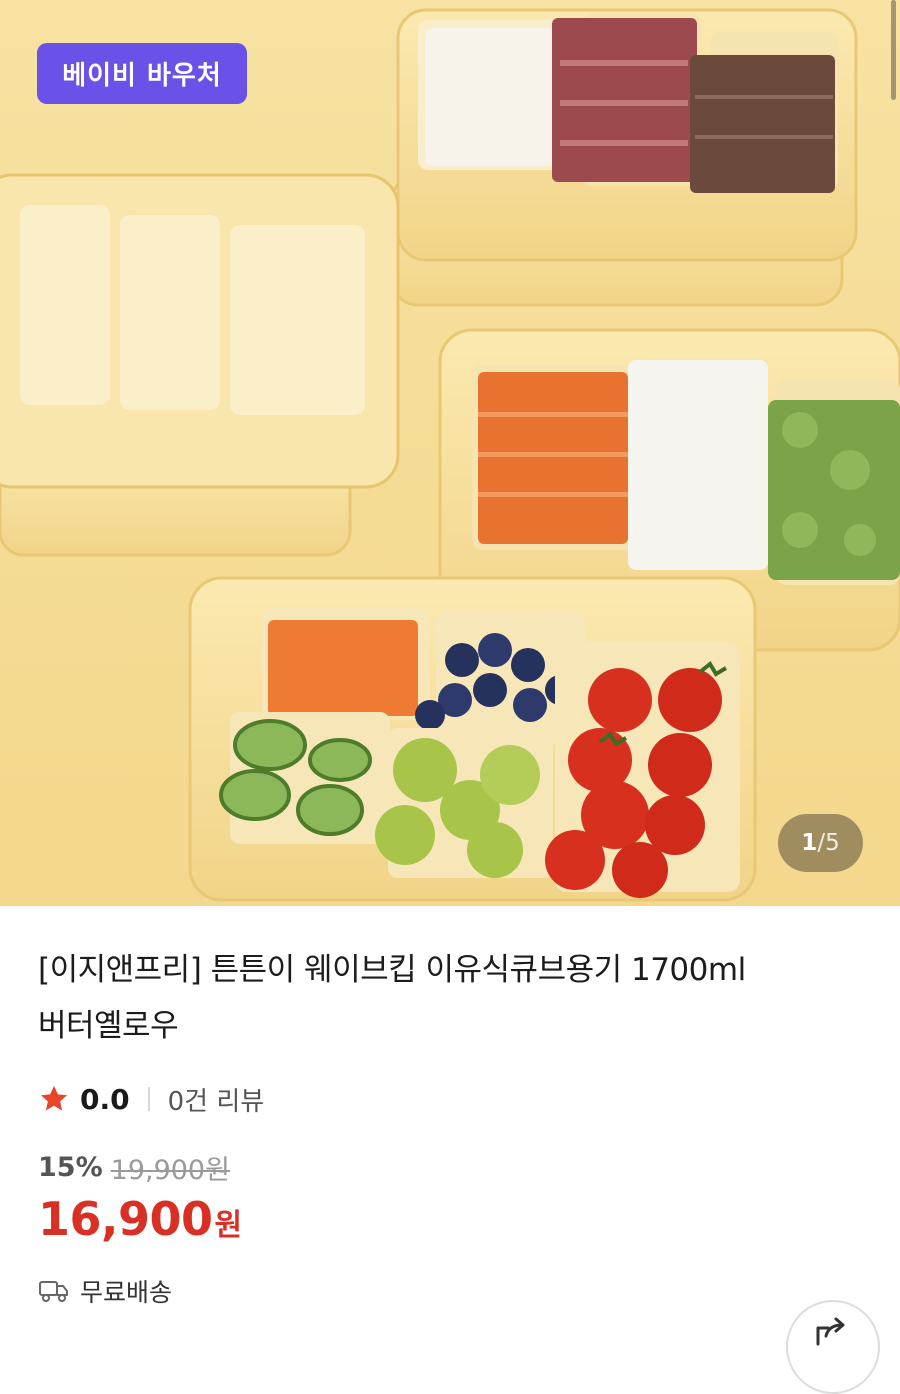  I want to click on image-counter: 1 / 5, so click(820, 843).